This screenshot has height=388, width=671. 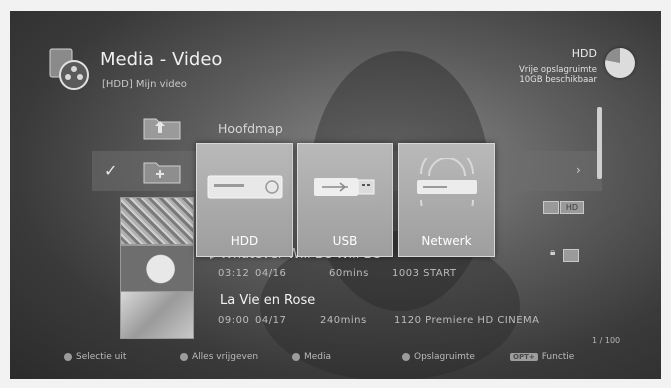 What do you see at coordinates (161, 59) in the screenshot?
I see `page-title: Media - Video` at bounding box center [161, 59].